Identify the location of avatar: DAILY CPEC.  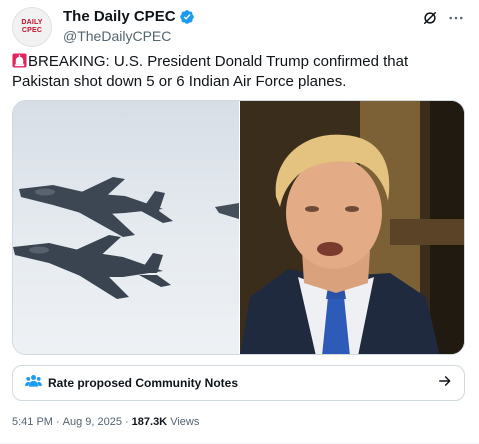
(32, 27).